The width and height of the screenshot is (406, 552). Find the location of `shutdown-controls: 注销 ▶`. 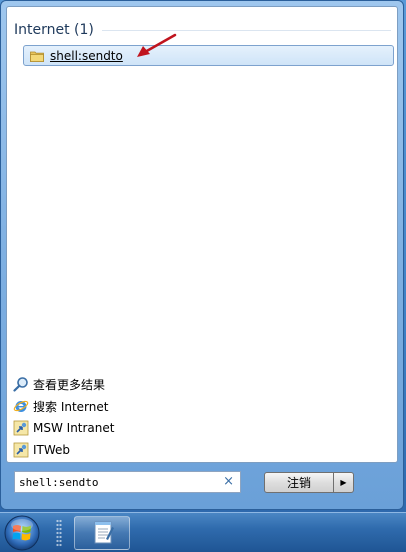

shutdown-controls: 注销 ▶ is located at coordinates (309, 482).